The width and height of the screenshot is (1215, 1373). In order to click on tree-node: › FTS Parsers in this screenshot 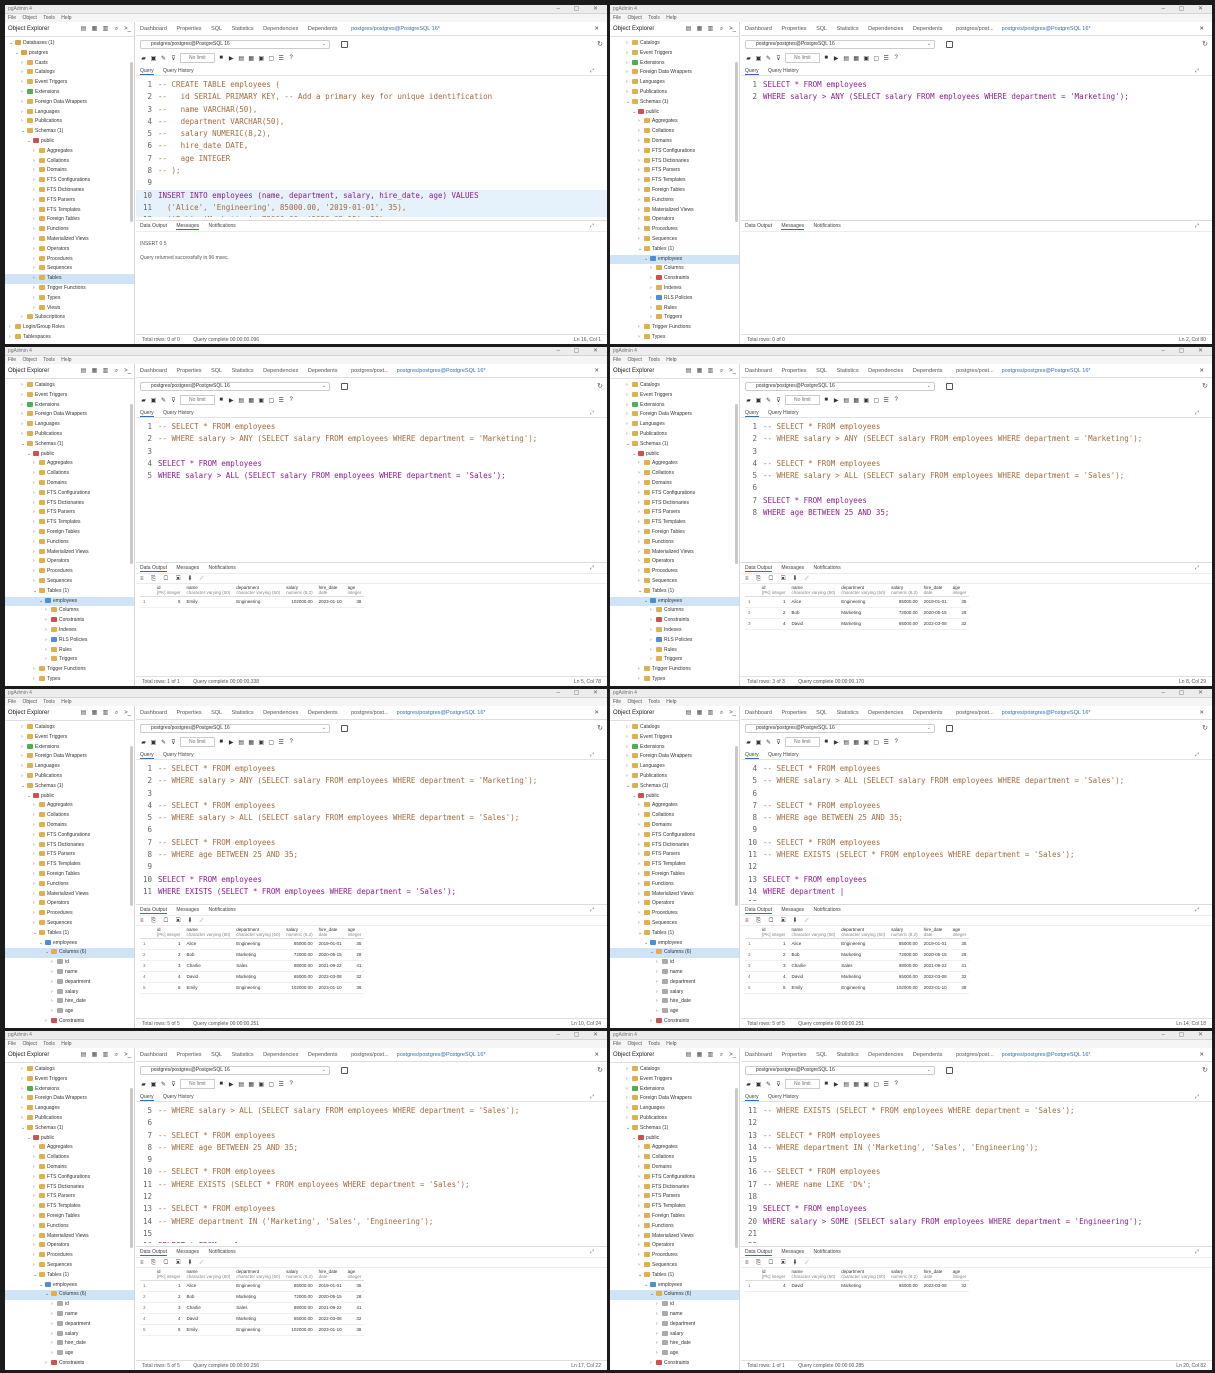, I will do `click(674, 513)`.